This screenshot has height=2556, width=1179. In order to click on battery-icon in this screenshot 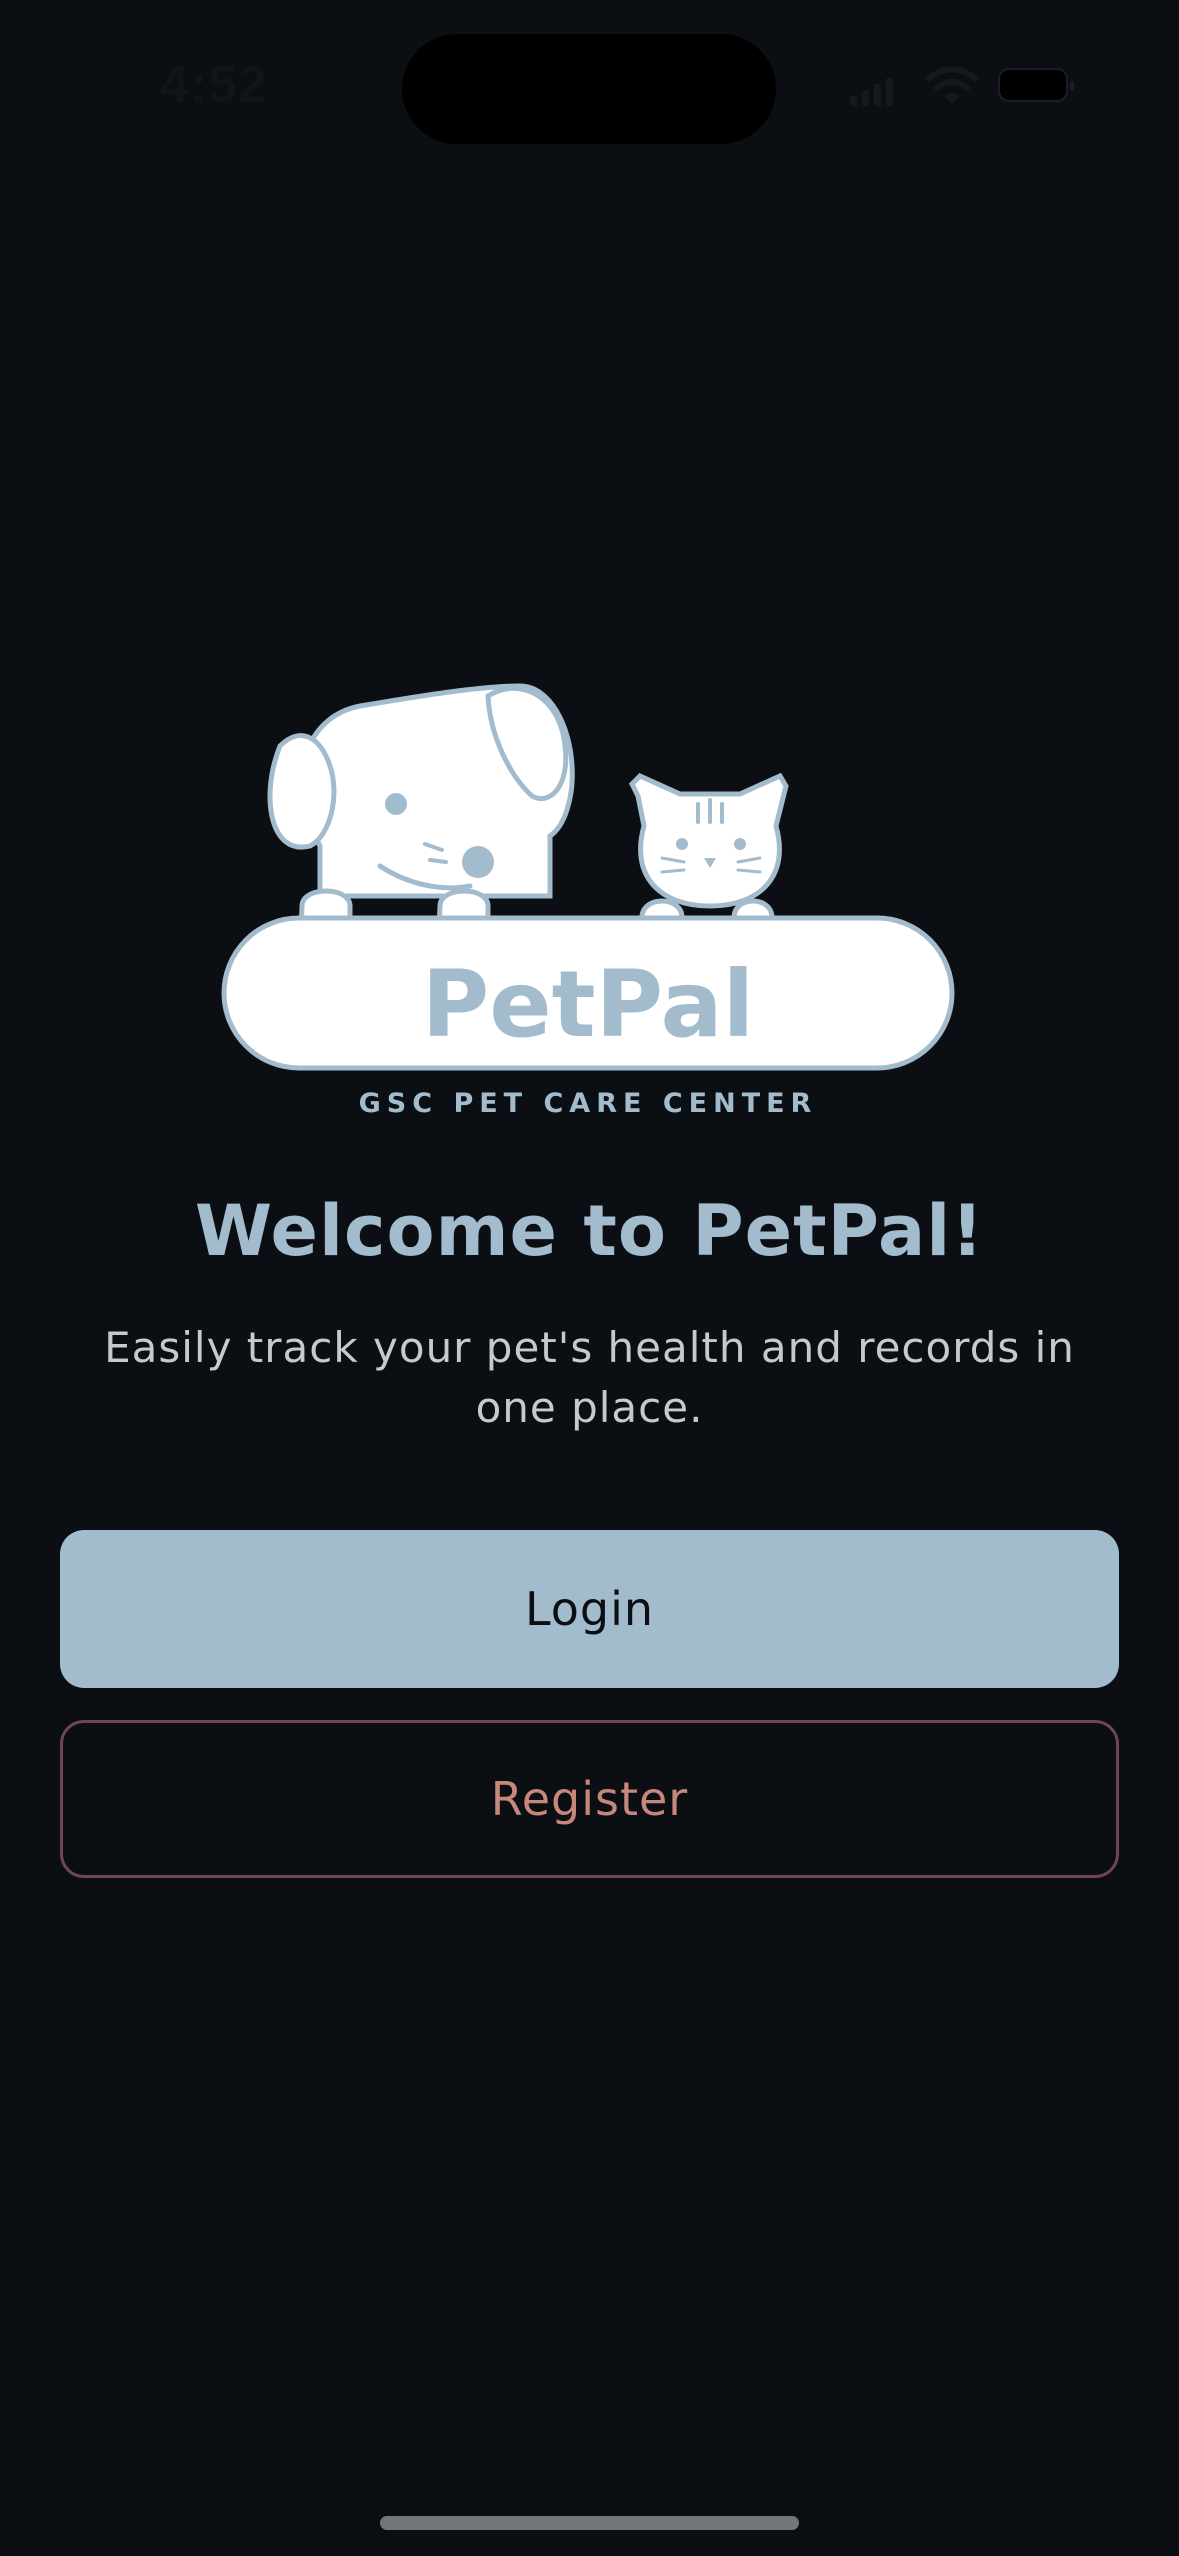, I will do `click(1036, 85)`.